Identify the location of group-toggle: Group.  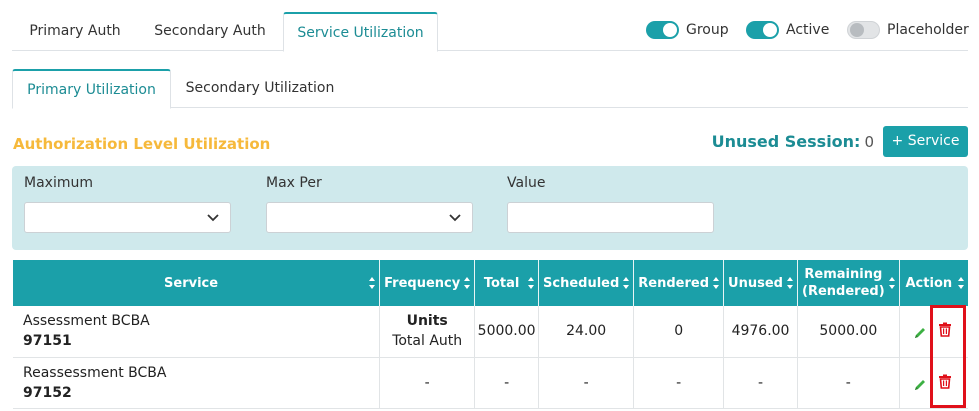
(687, 30).